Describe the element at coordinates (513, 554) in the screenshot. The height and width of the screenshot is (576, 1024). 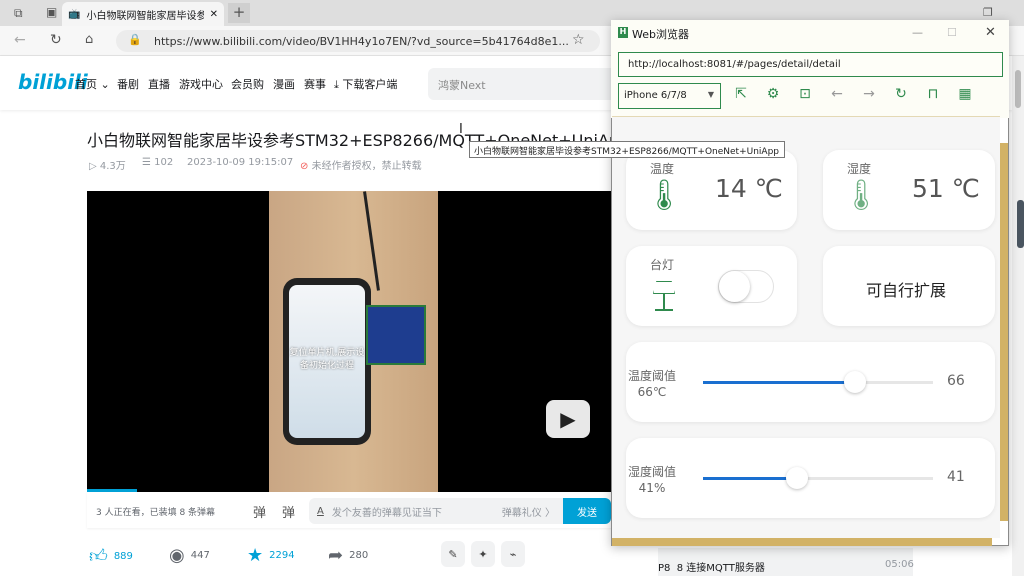
I see `stats-icon: ⌁` at that location.